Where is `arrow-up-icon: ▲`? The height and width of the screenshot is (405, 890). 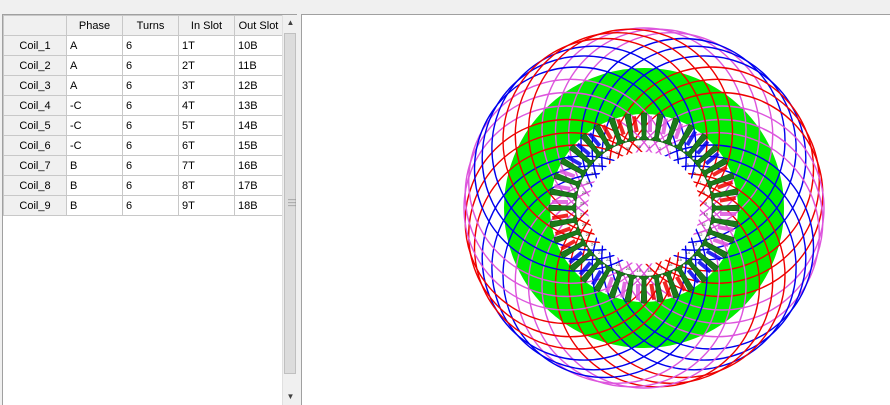 arrow-up-icon: ▲ is located at coordinates (290, 23).